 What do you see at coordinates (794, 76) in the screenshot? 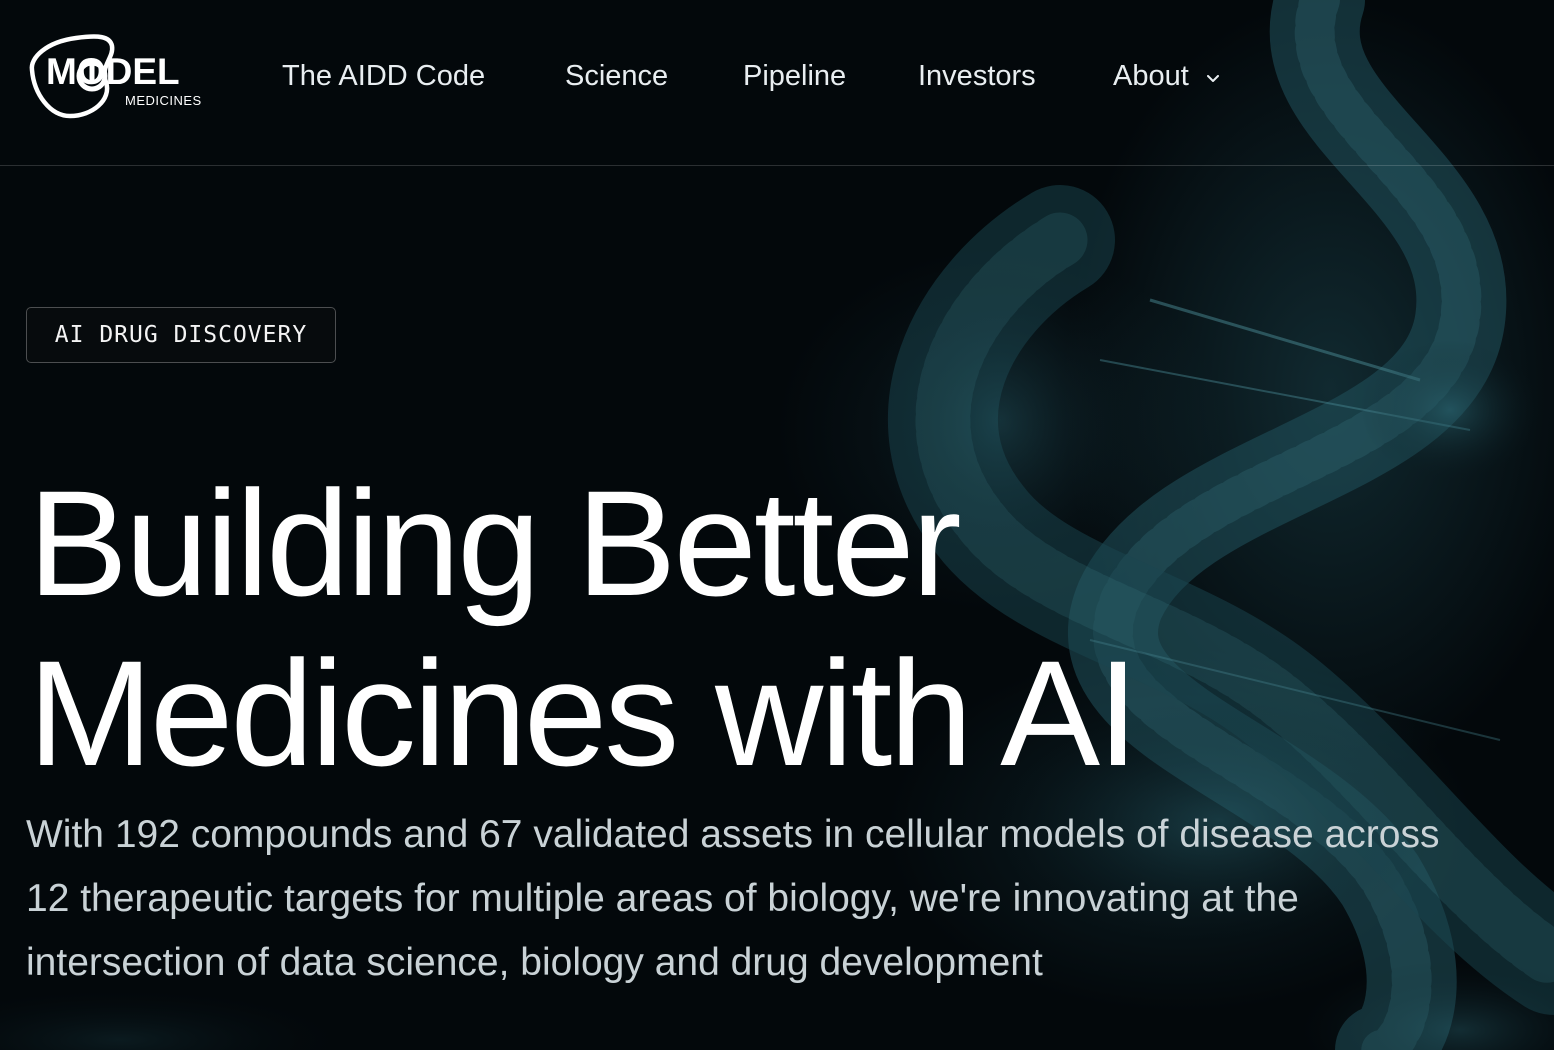
I see `nav-item-pipeline: Pipeline` at bounding box center [794, 76].